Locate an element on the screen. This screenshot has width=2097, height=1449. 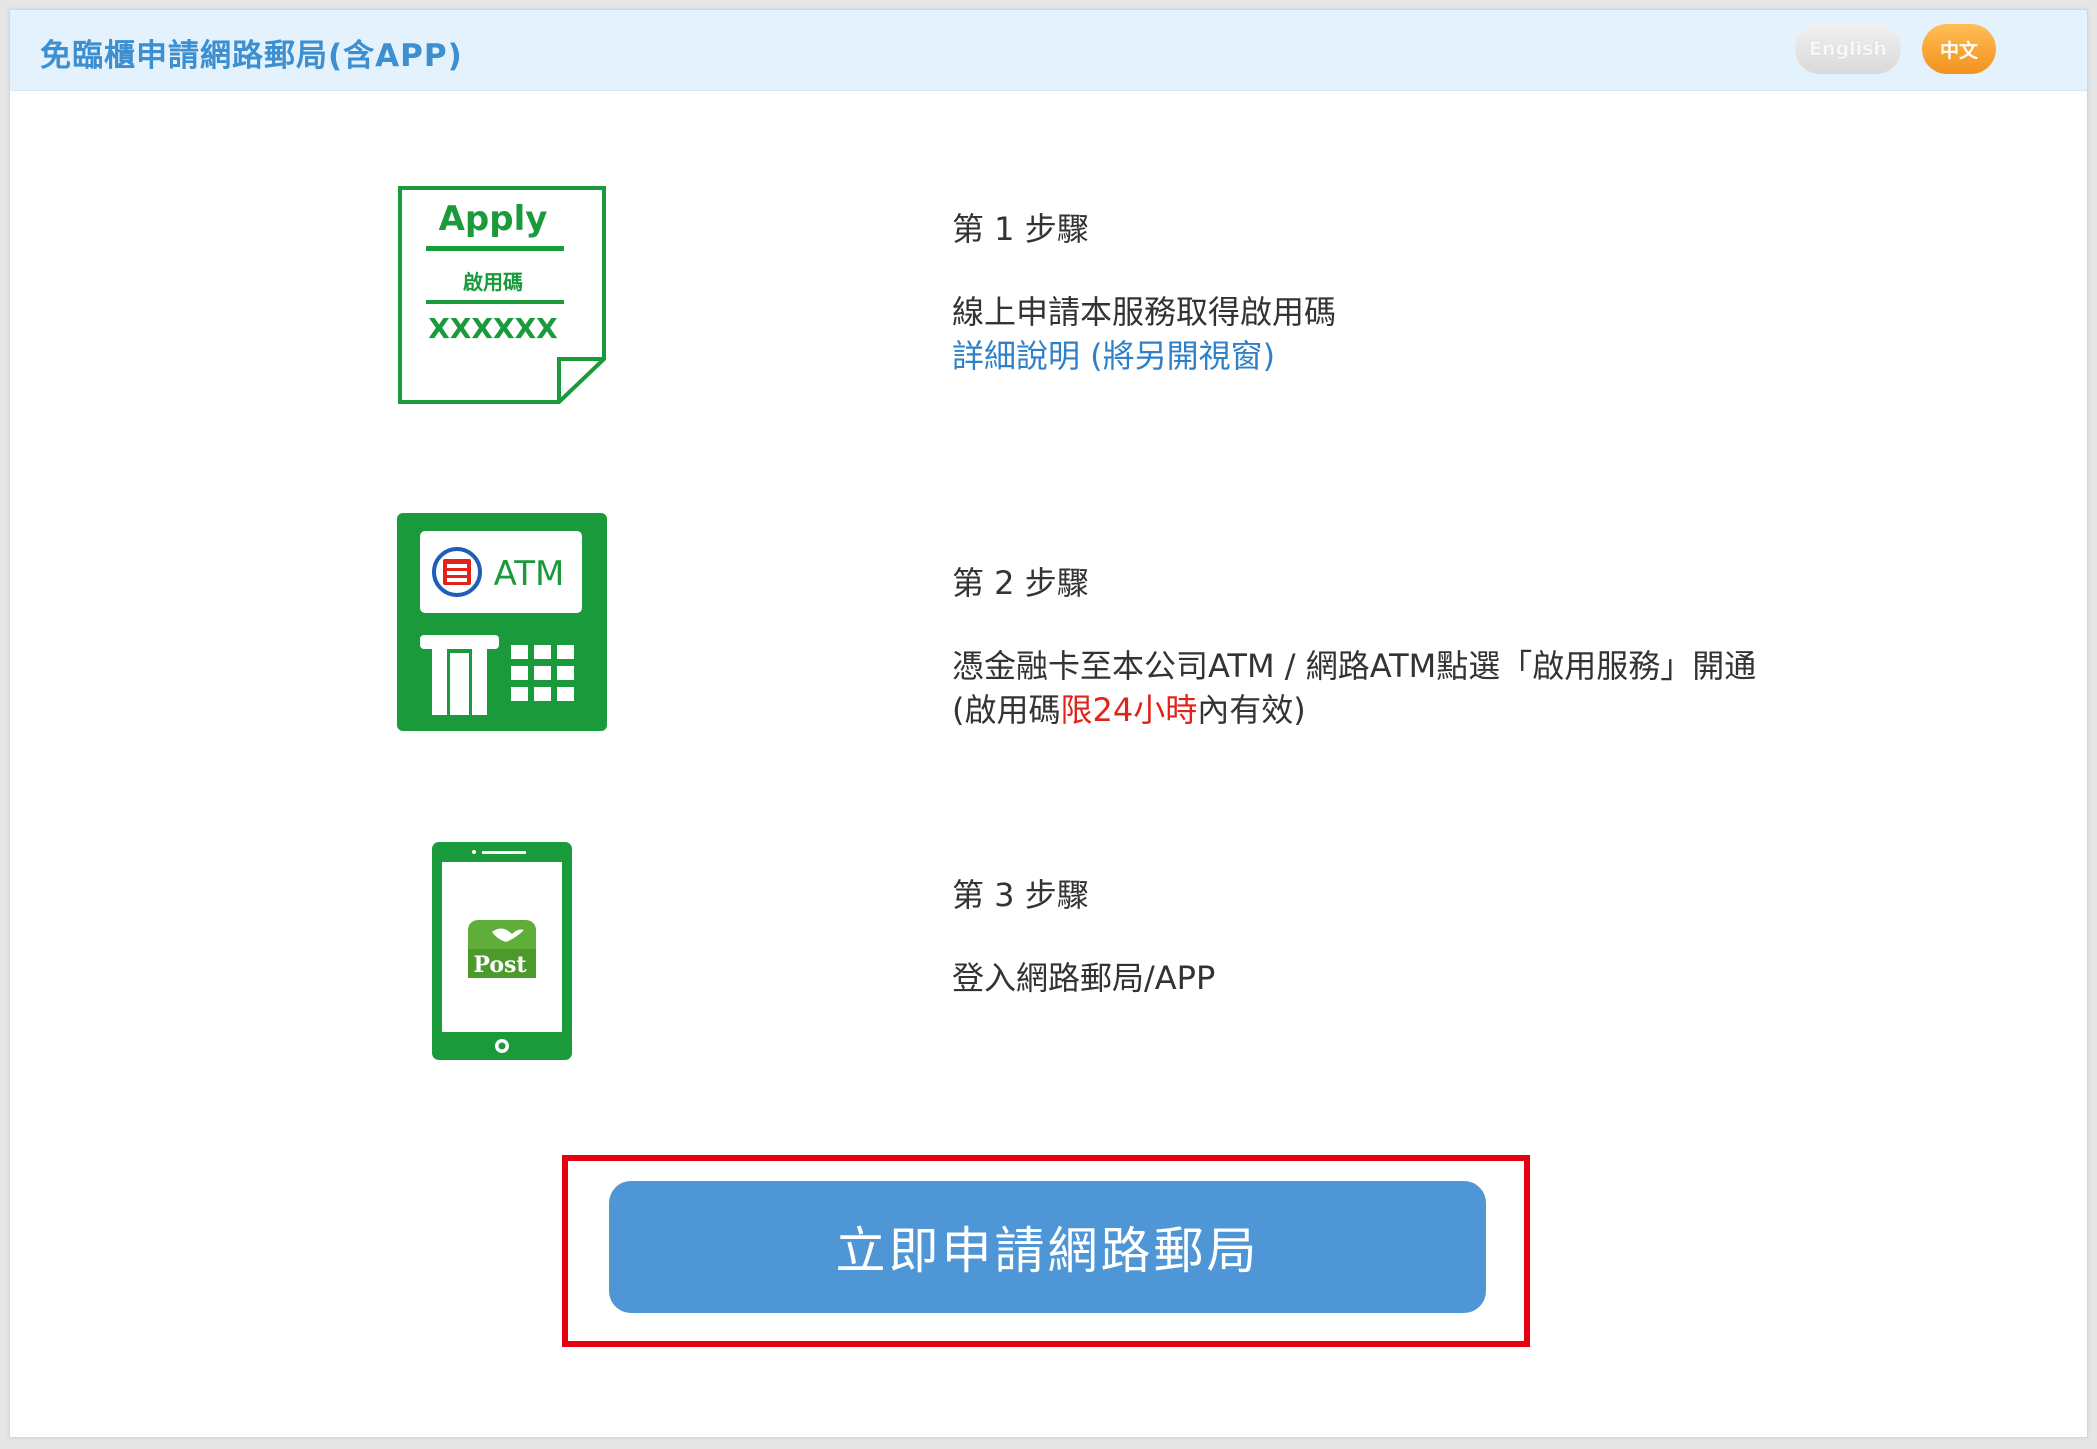
note-suffix: 內有效) is located at coordinates (1251, 710).